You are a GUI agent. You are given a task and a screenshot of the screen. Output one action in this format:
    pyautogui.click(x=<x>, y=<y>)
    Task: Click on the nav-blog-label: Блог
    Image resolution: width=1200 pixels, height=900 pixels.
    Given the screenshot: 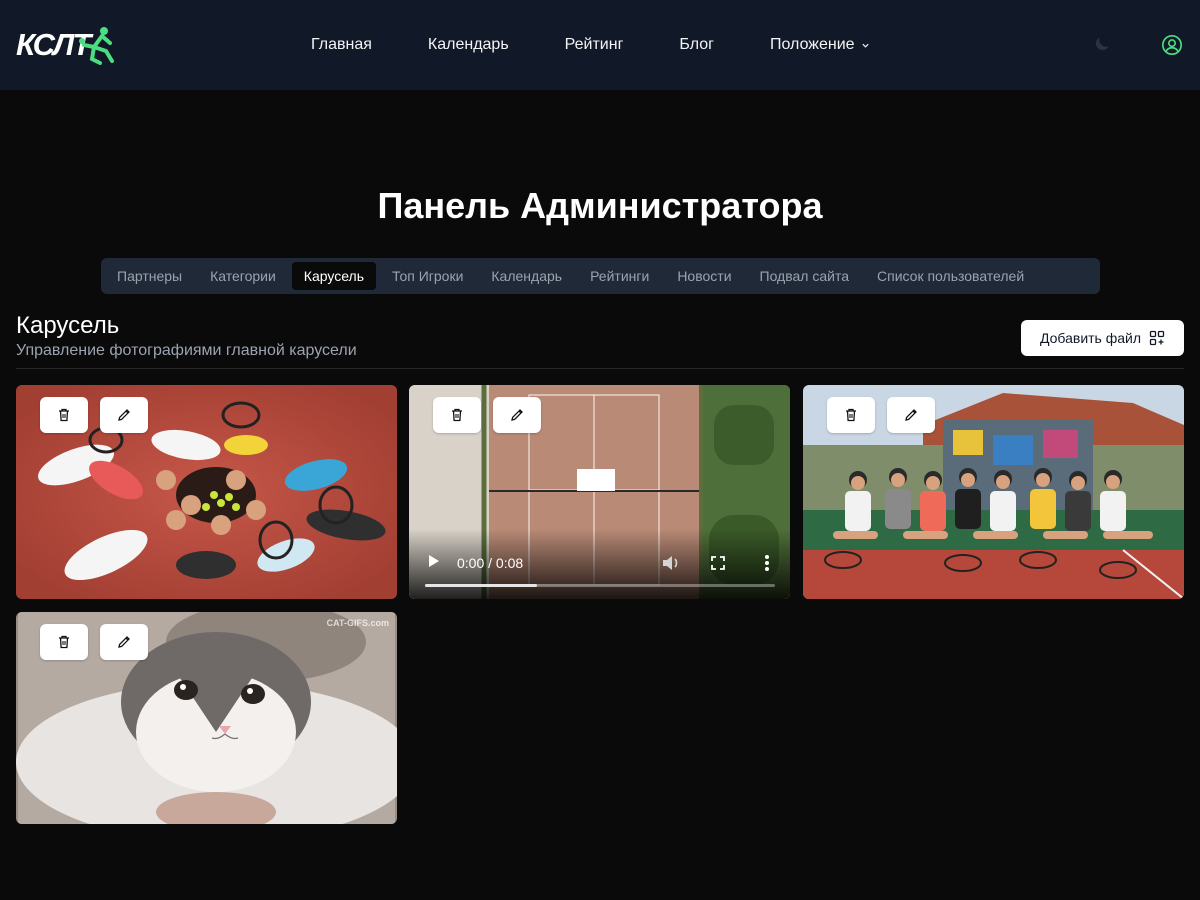 What is the action you would take?
    pyautogui.click(x=696, y=44)
    